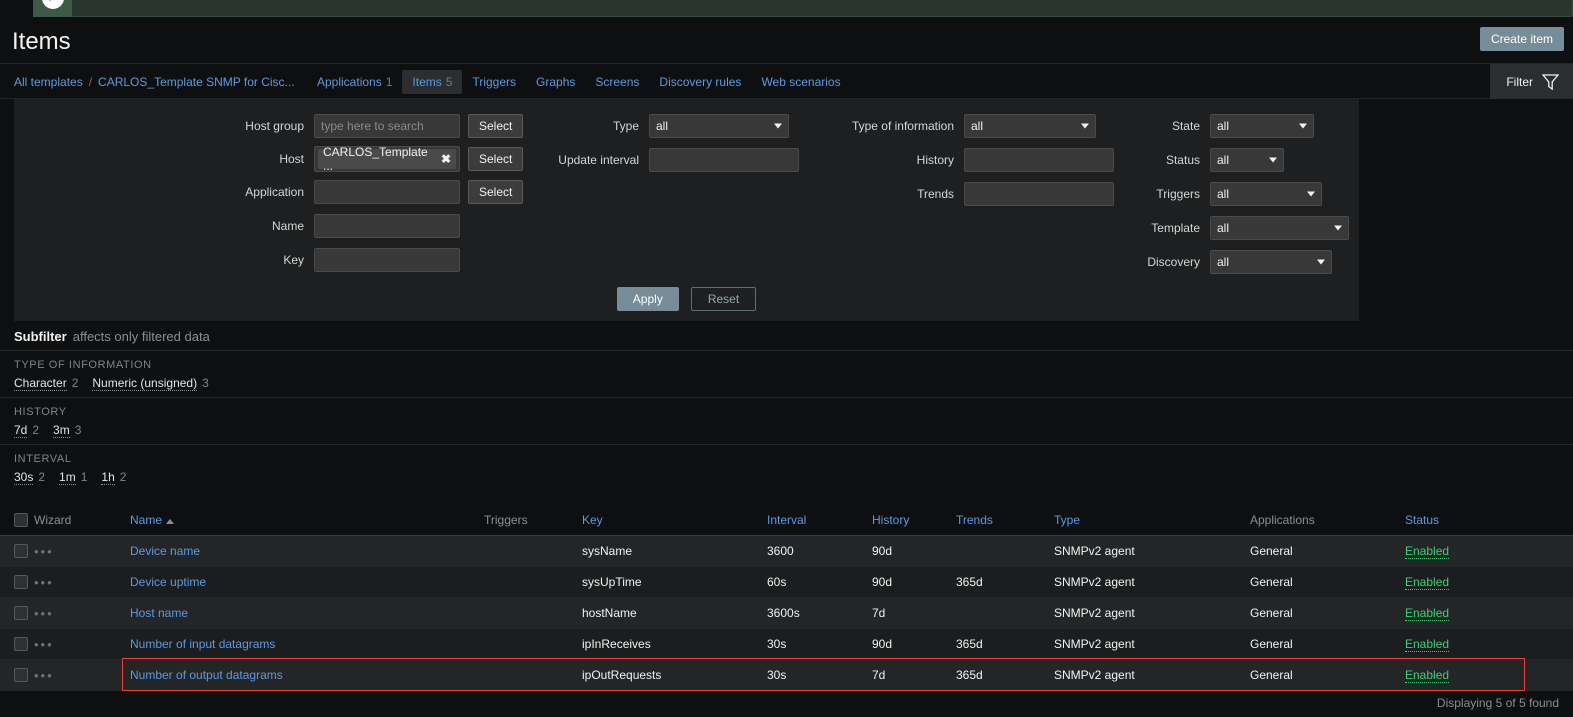 This screenshot has height=717, width=1573. I want to click on reset-button: Reset, so click(723, 299).